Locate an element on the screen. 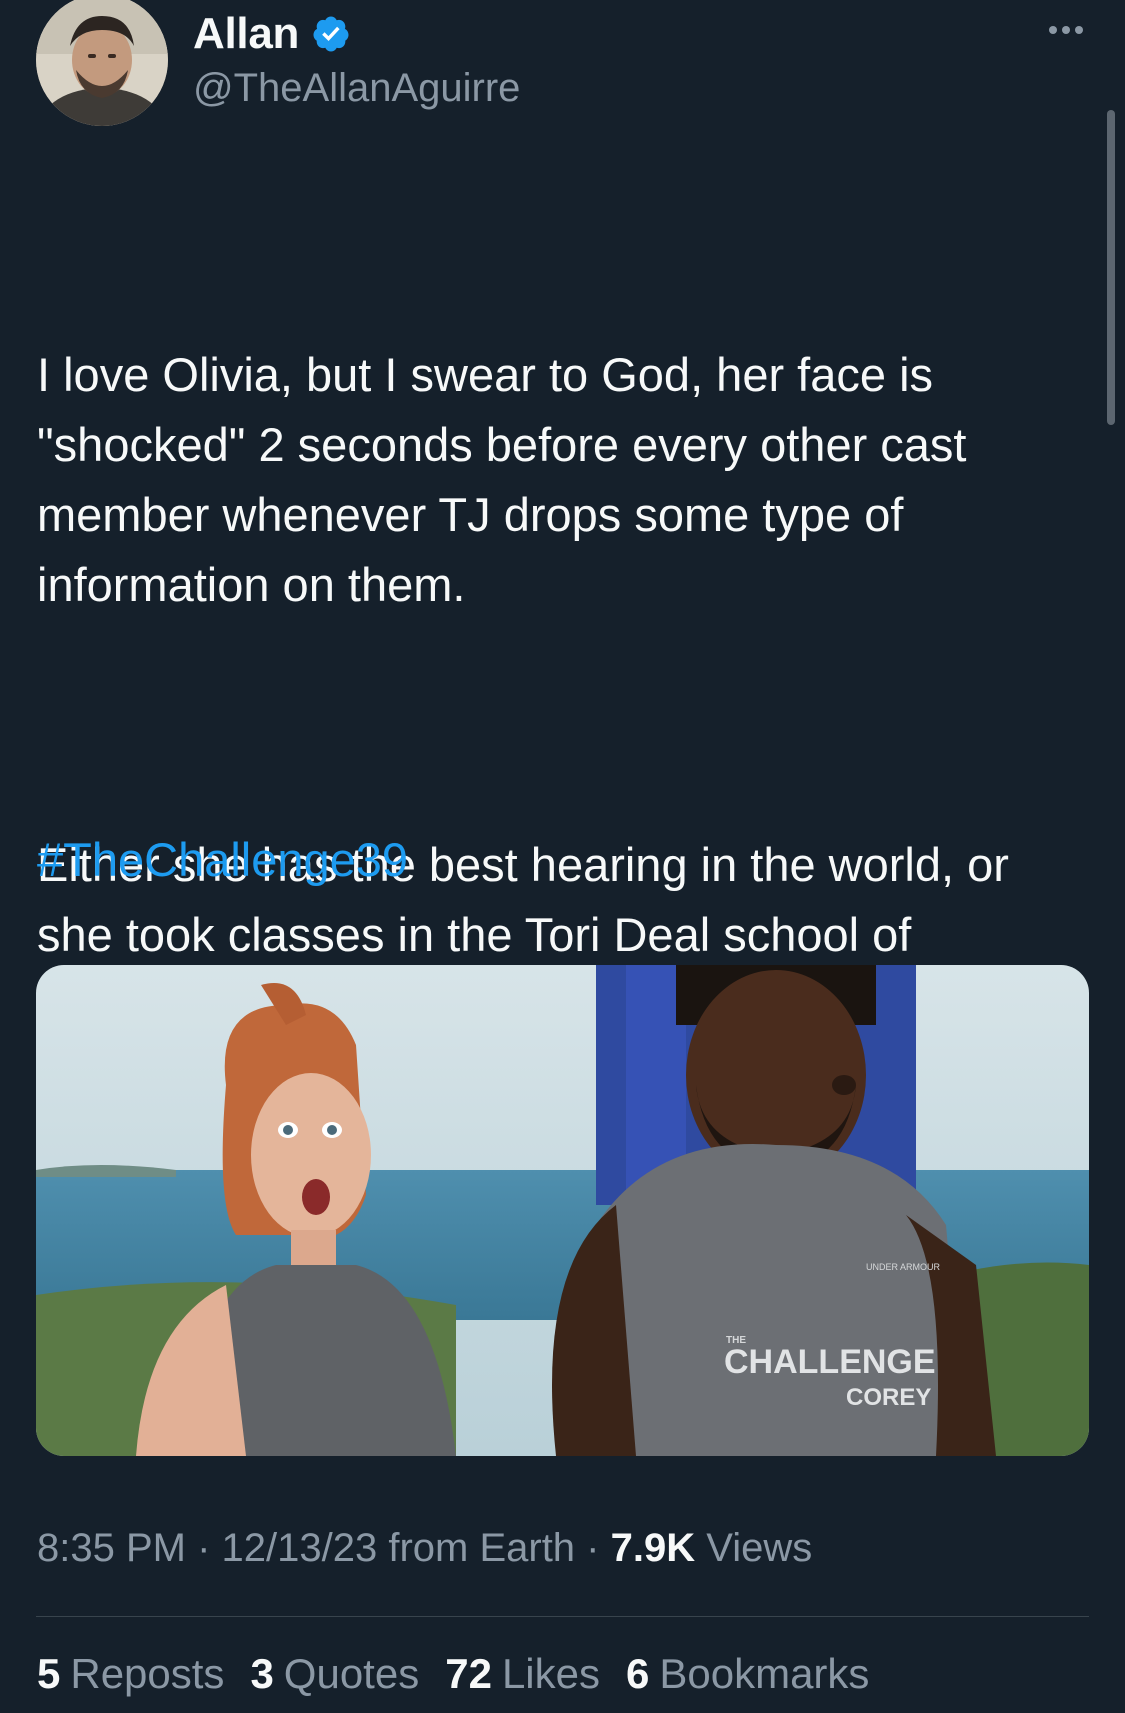  author-header: Allan @TheAllanAguirre is located at coordinates (356, 59).